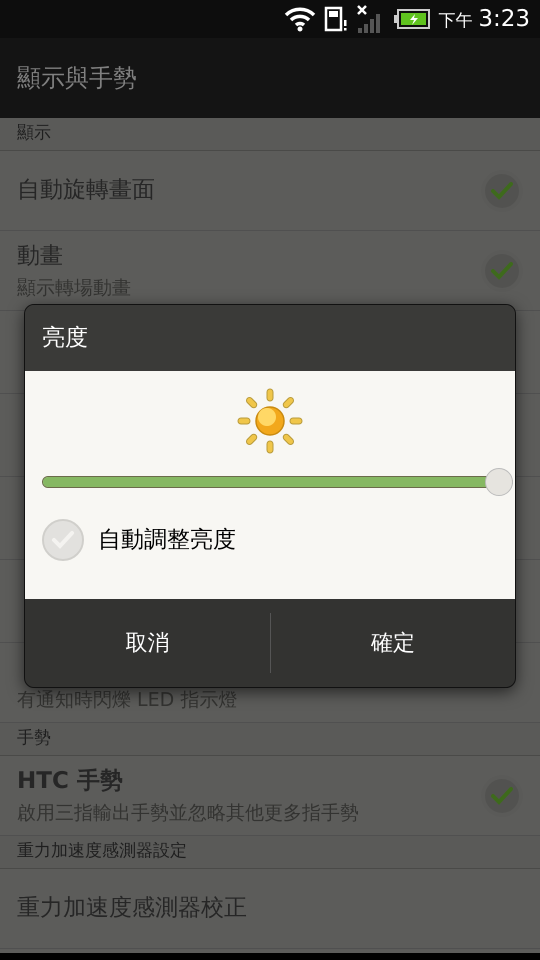  Describe the element at coordinates (499, 482) in the screenshot. I see `slider-thumb` at that location.